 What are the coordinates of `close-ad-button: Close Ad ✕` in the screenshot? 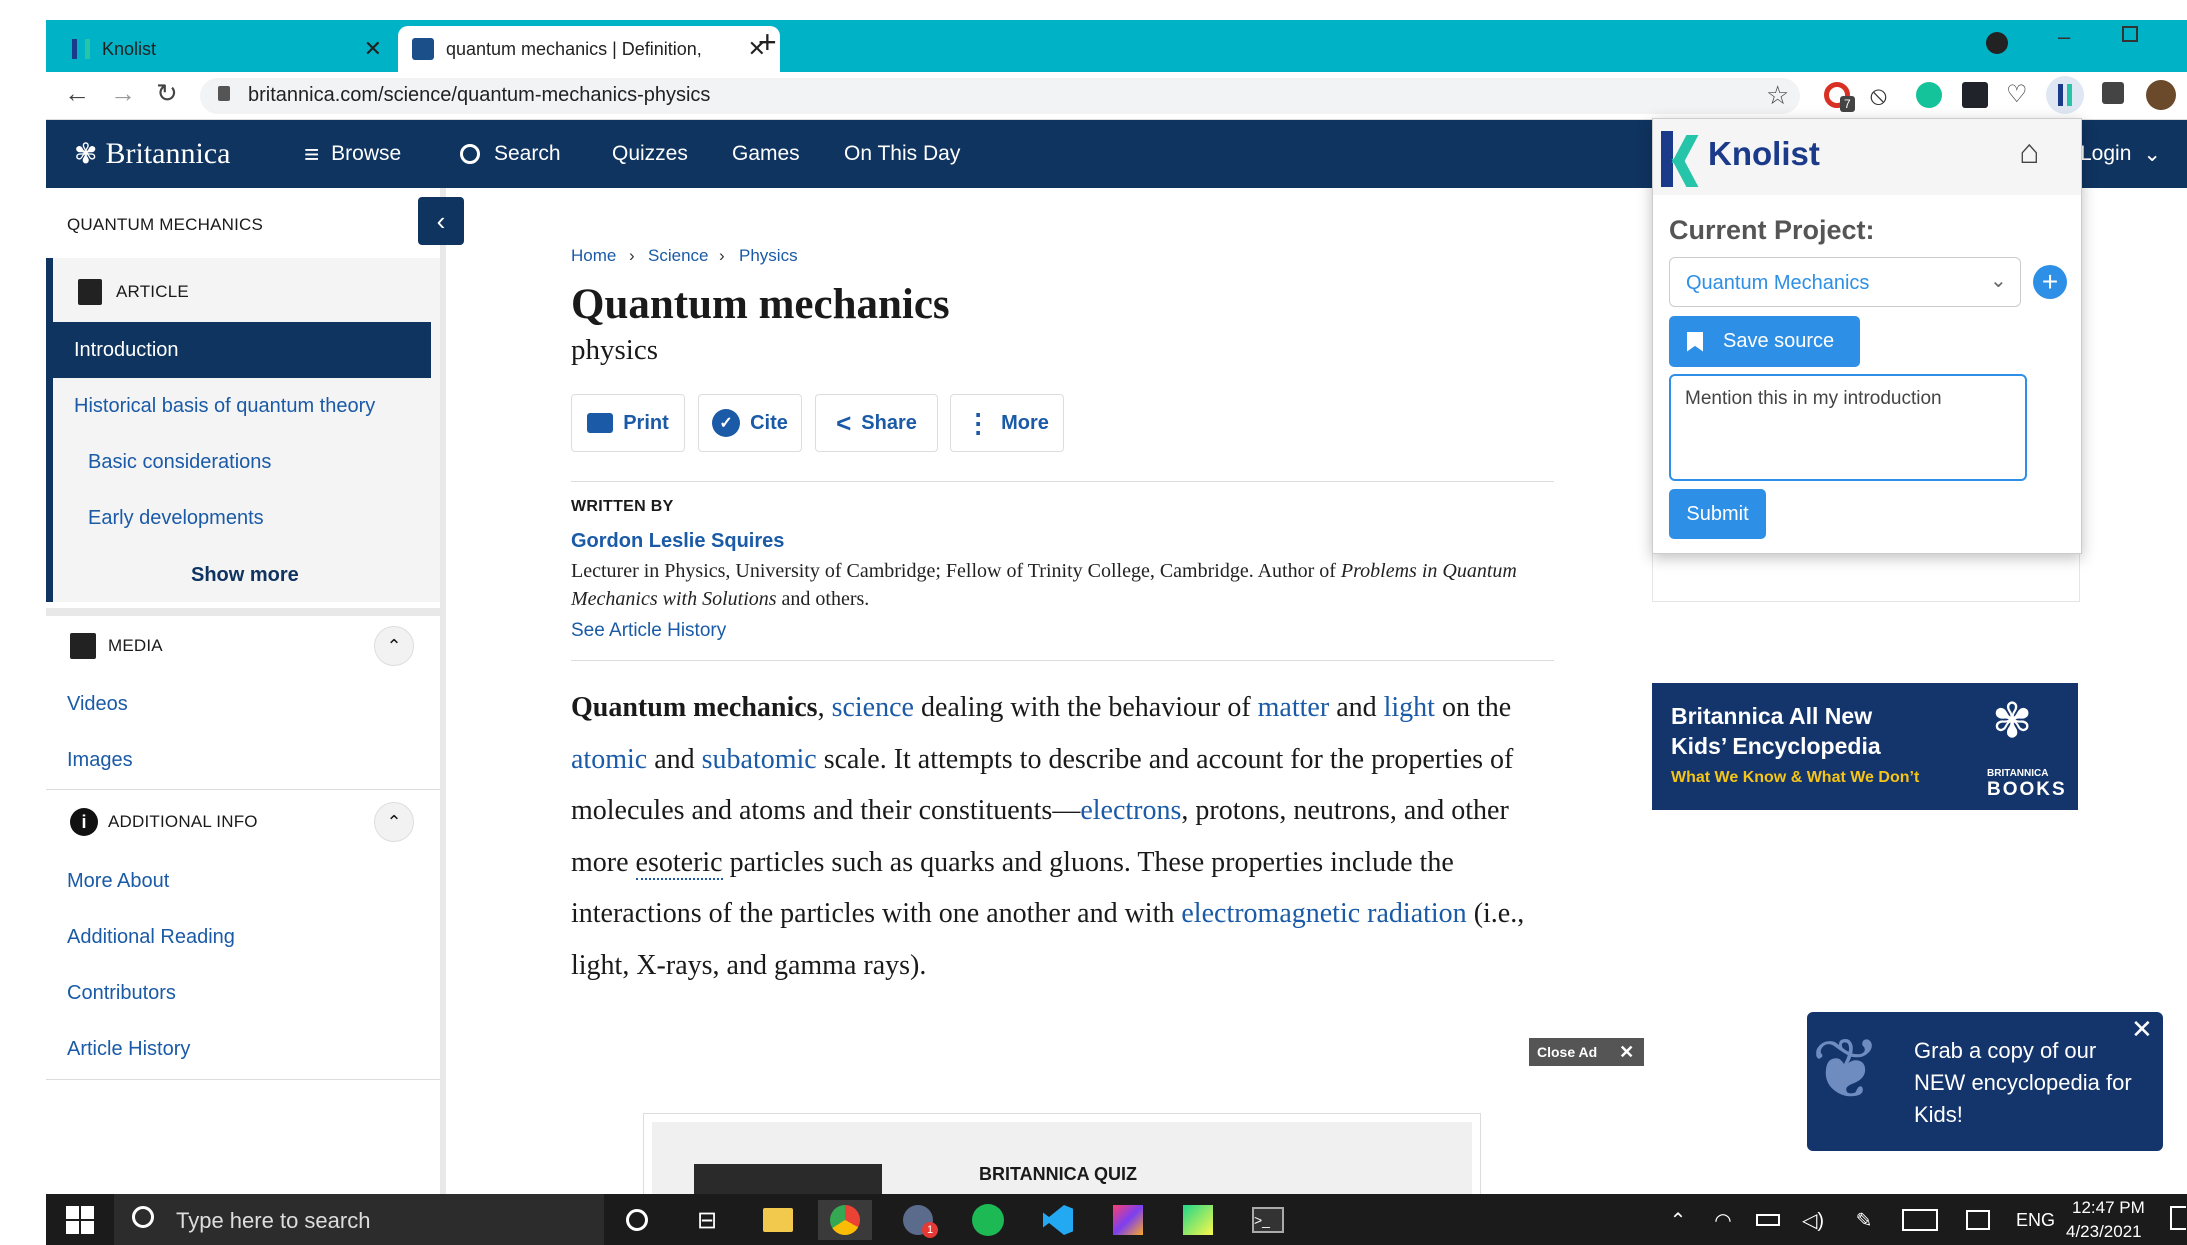 It's located at (1586, 1052).